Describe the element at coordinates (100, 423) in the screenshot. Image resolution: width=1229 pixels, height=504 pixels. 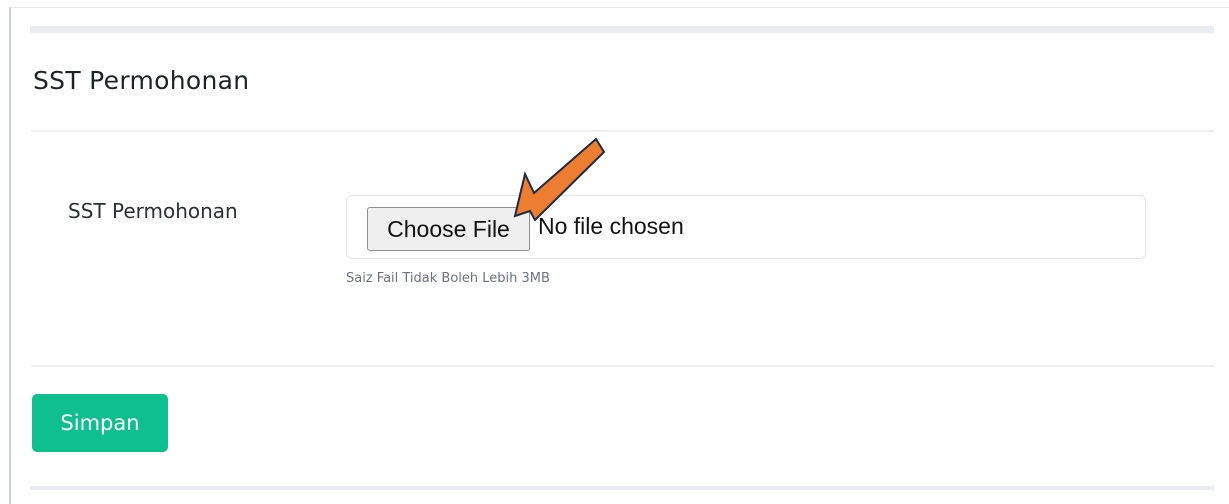
I see `save-button: Simpan` at that location.